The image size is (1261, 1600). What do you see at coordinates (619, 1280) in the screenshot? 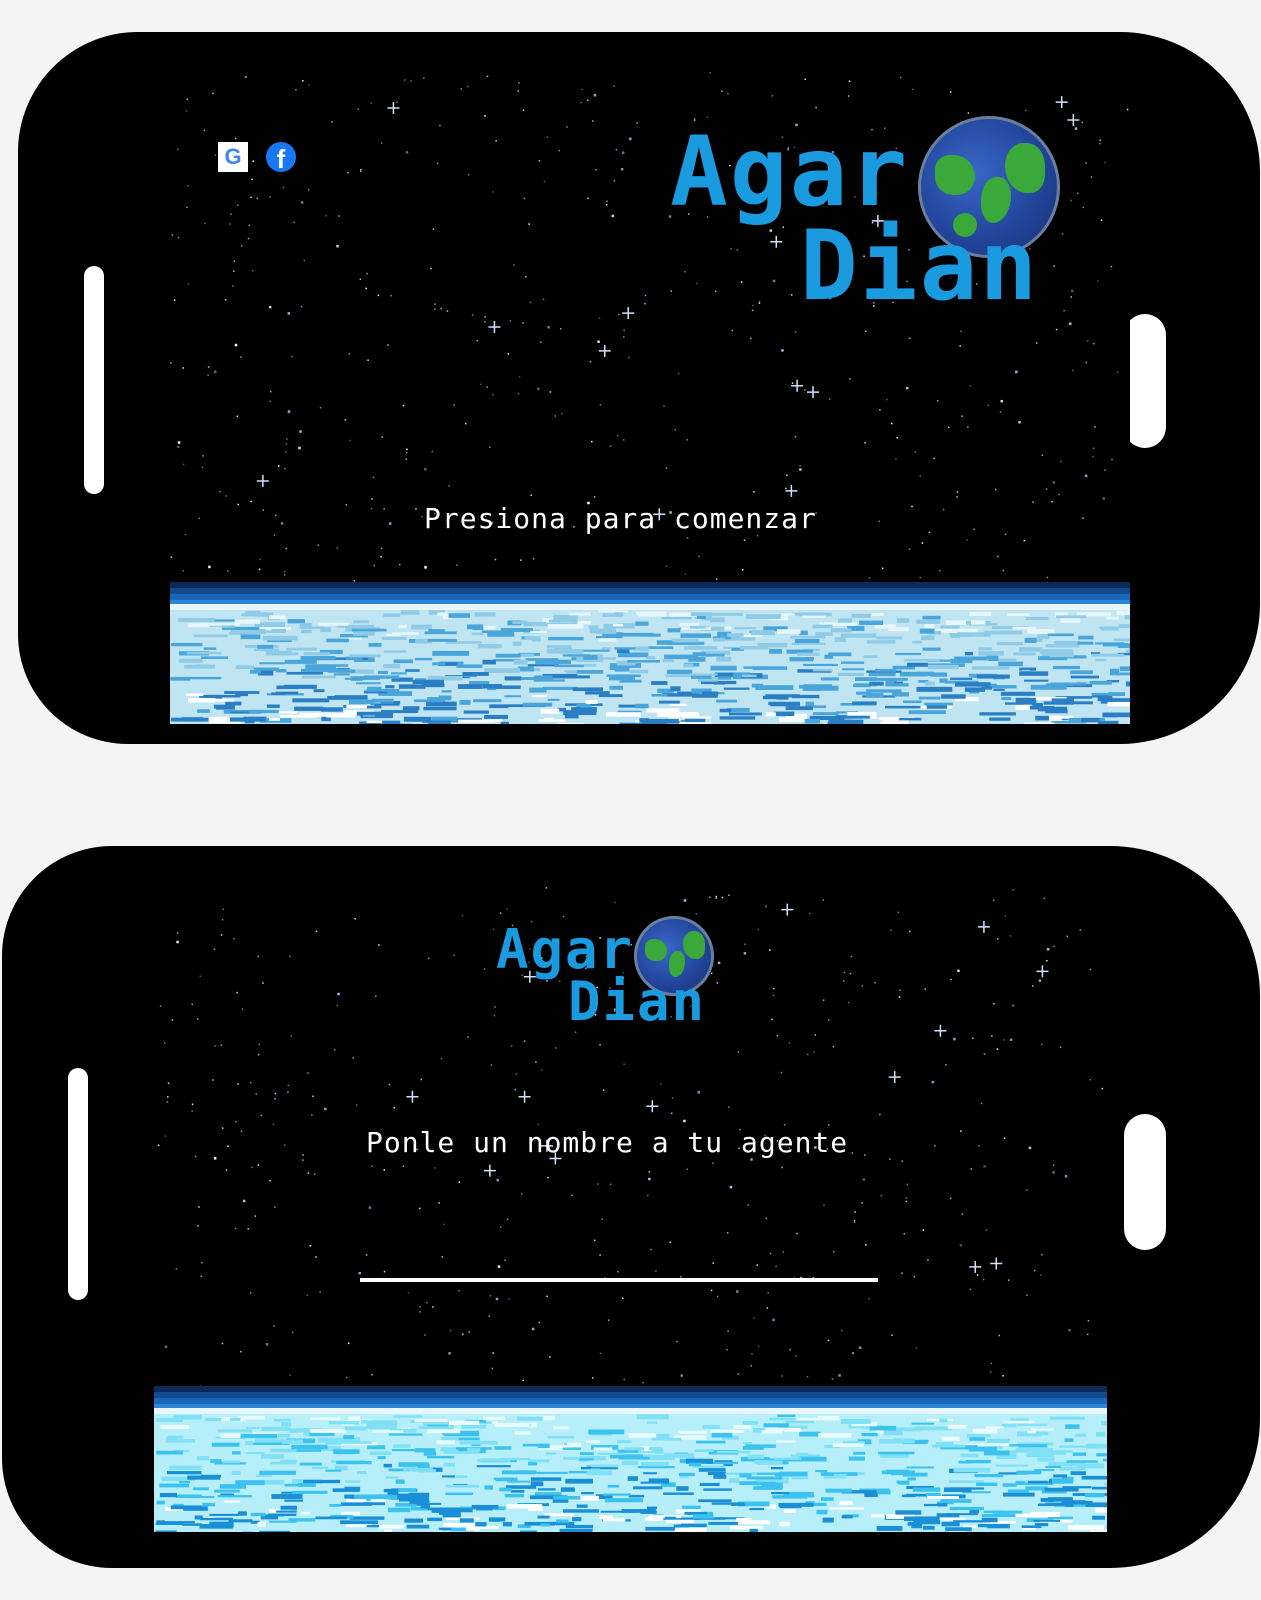
I see `agent-name-input` at bounding box center [619, 1280].